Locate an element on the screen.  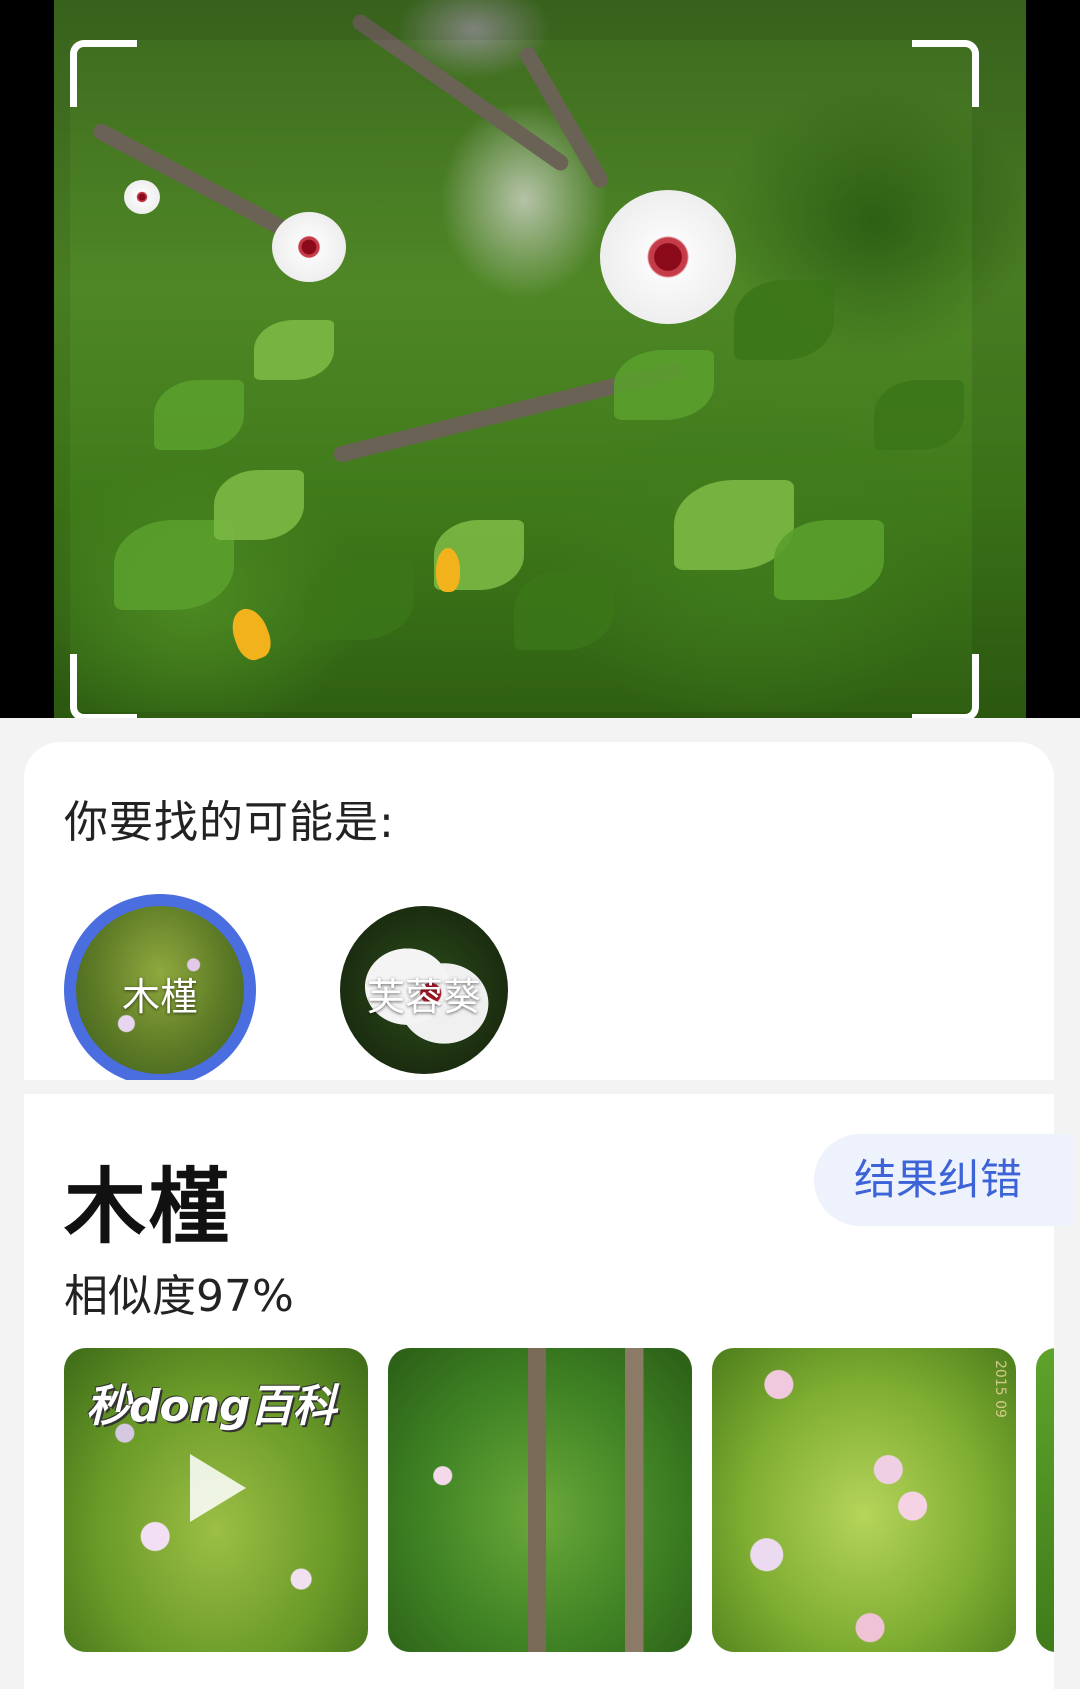
scan-corner-bottom-left is located at coordinates (103, 686).